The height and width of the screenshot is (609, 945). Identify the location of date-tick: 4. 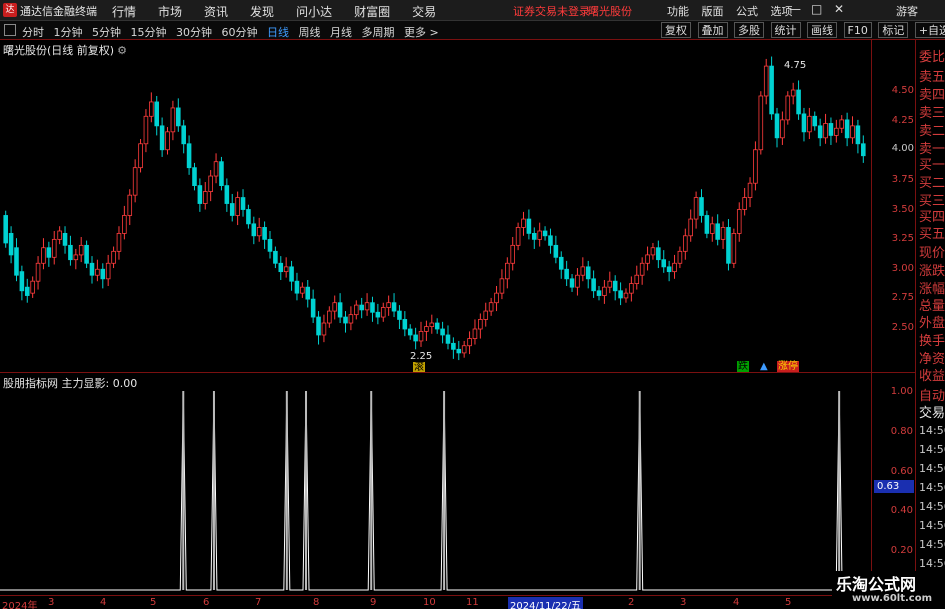
(103, 602).